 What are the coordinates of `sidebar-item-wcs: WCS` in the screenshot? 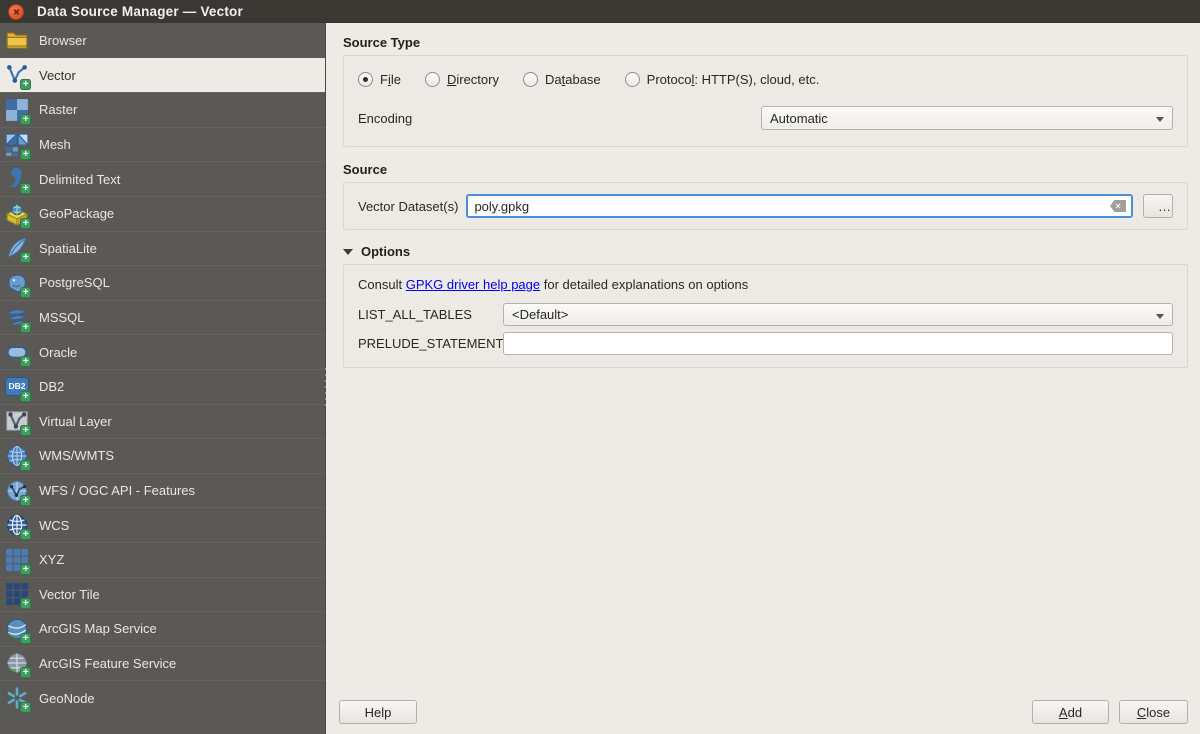 It's located at (162, 524).